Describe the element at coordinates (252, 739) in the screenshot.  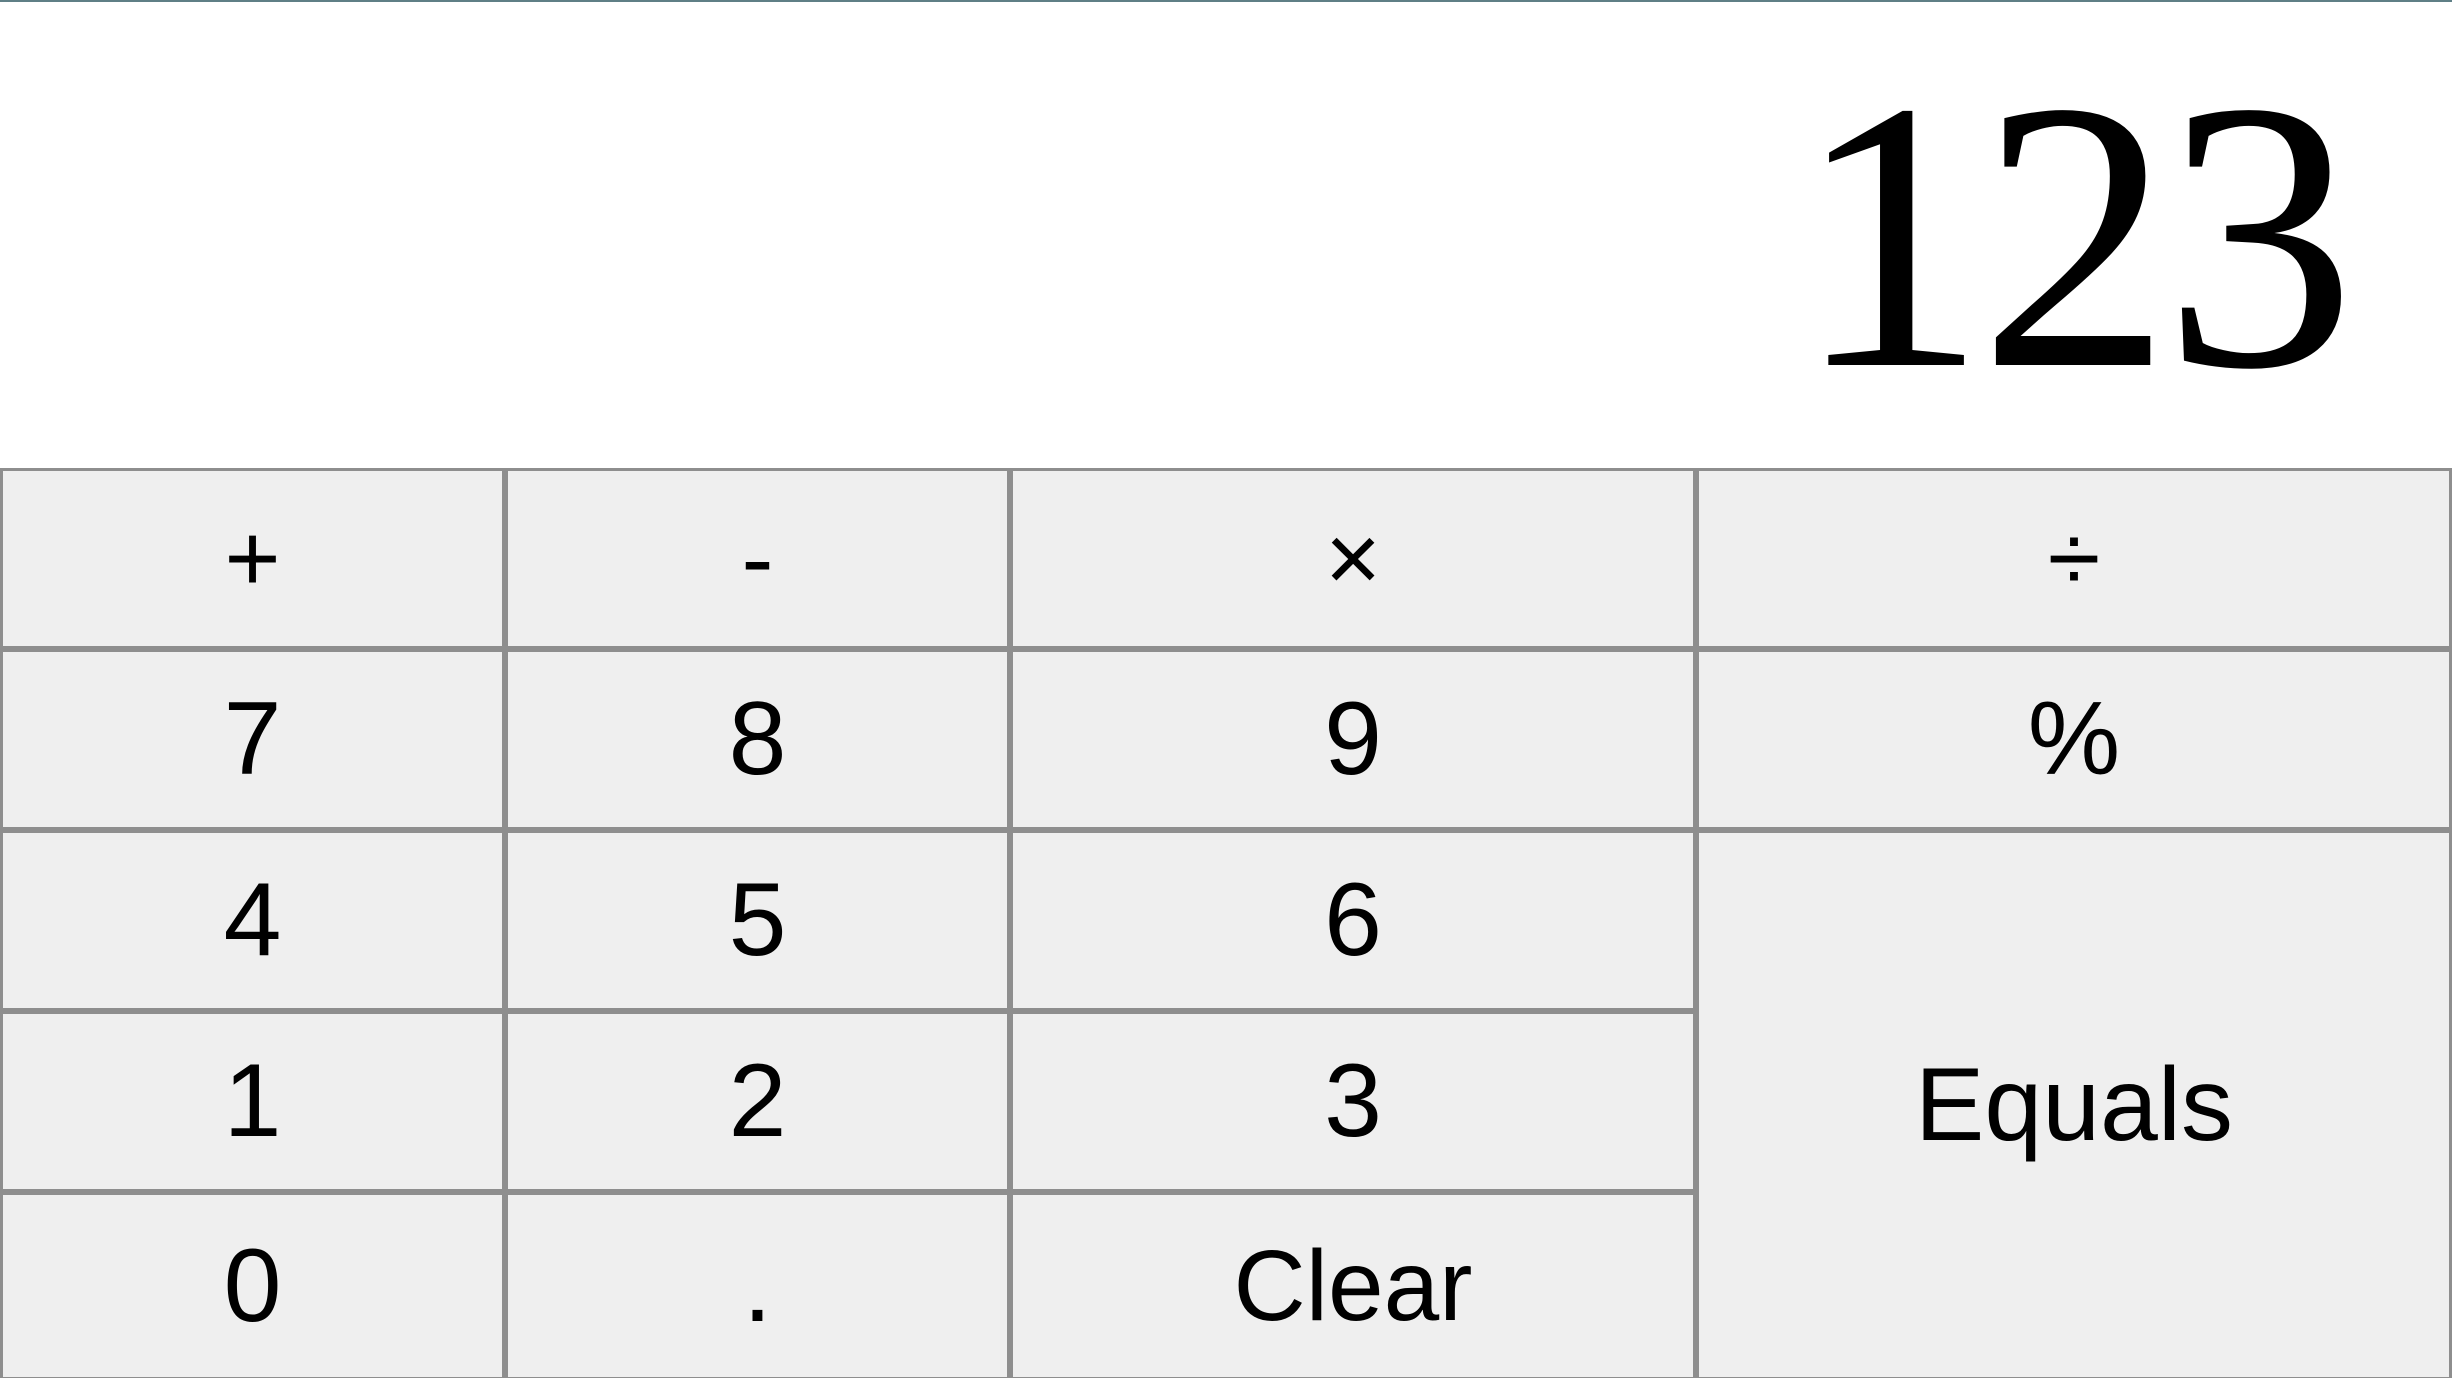
I see `digit-7-button: 7` at that location.